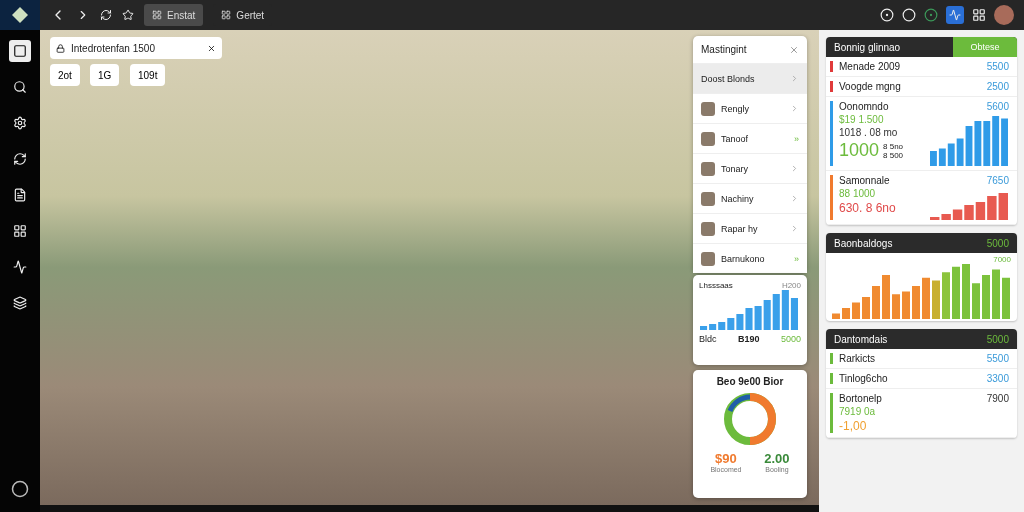  I want to click on row-value: 3300, so click(997, 378).